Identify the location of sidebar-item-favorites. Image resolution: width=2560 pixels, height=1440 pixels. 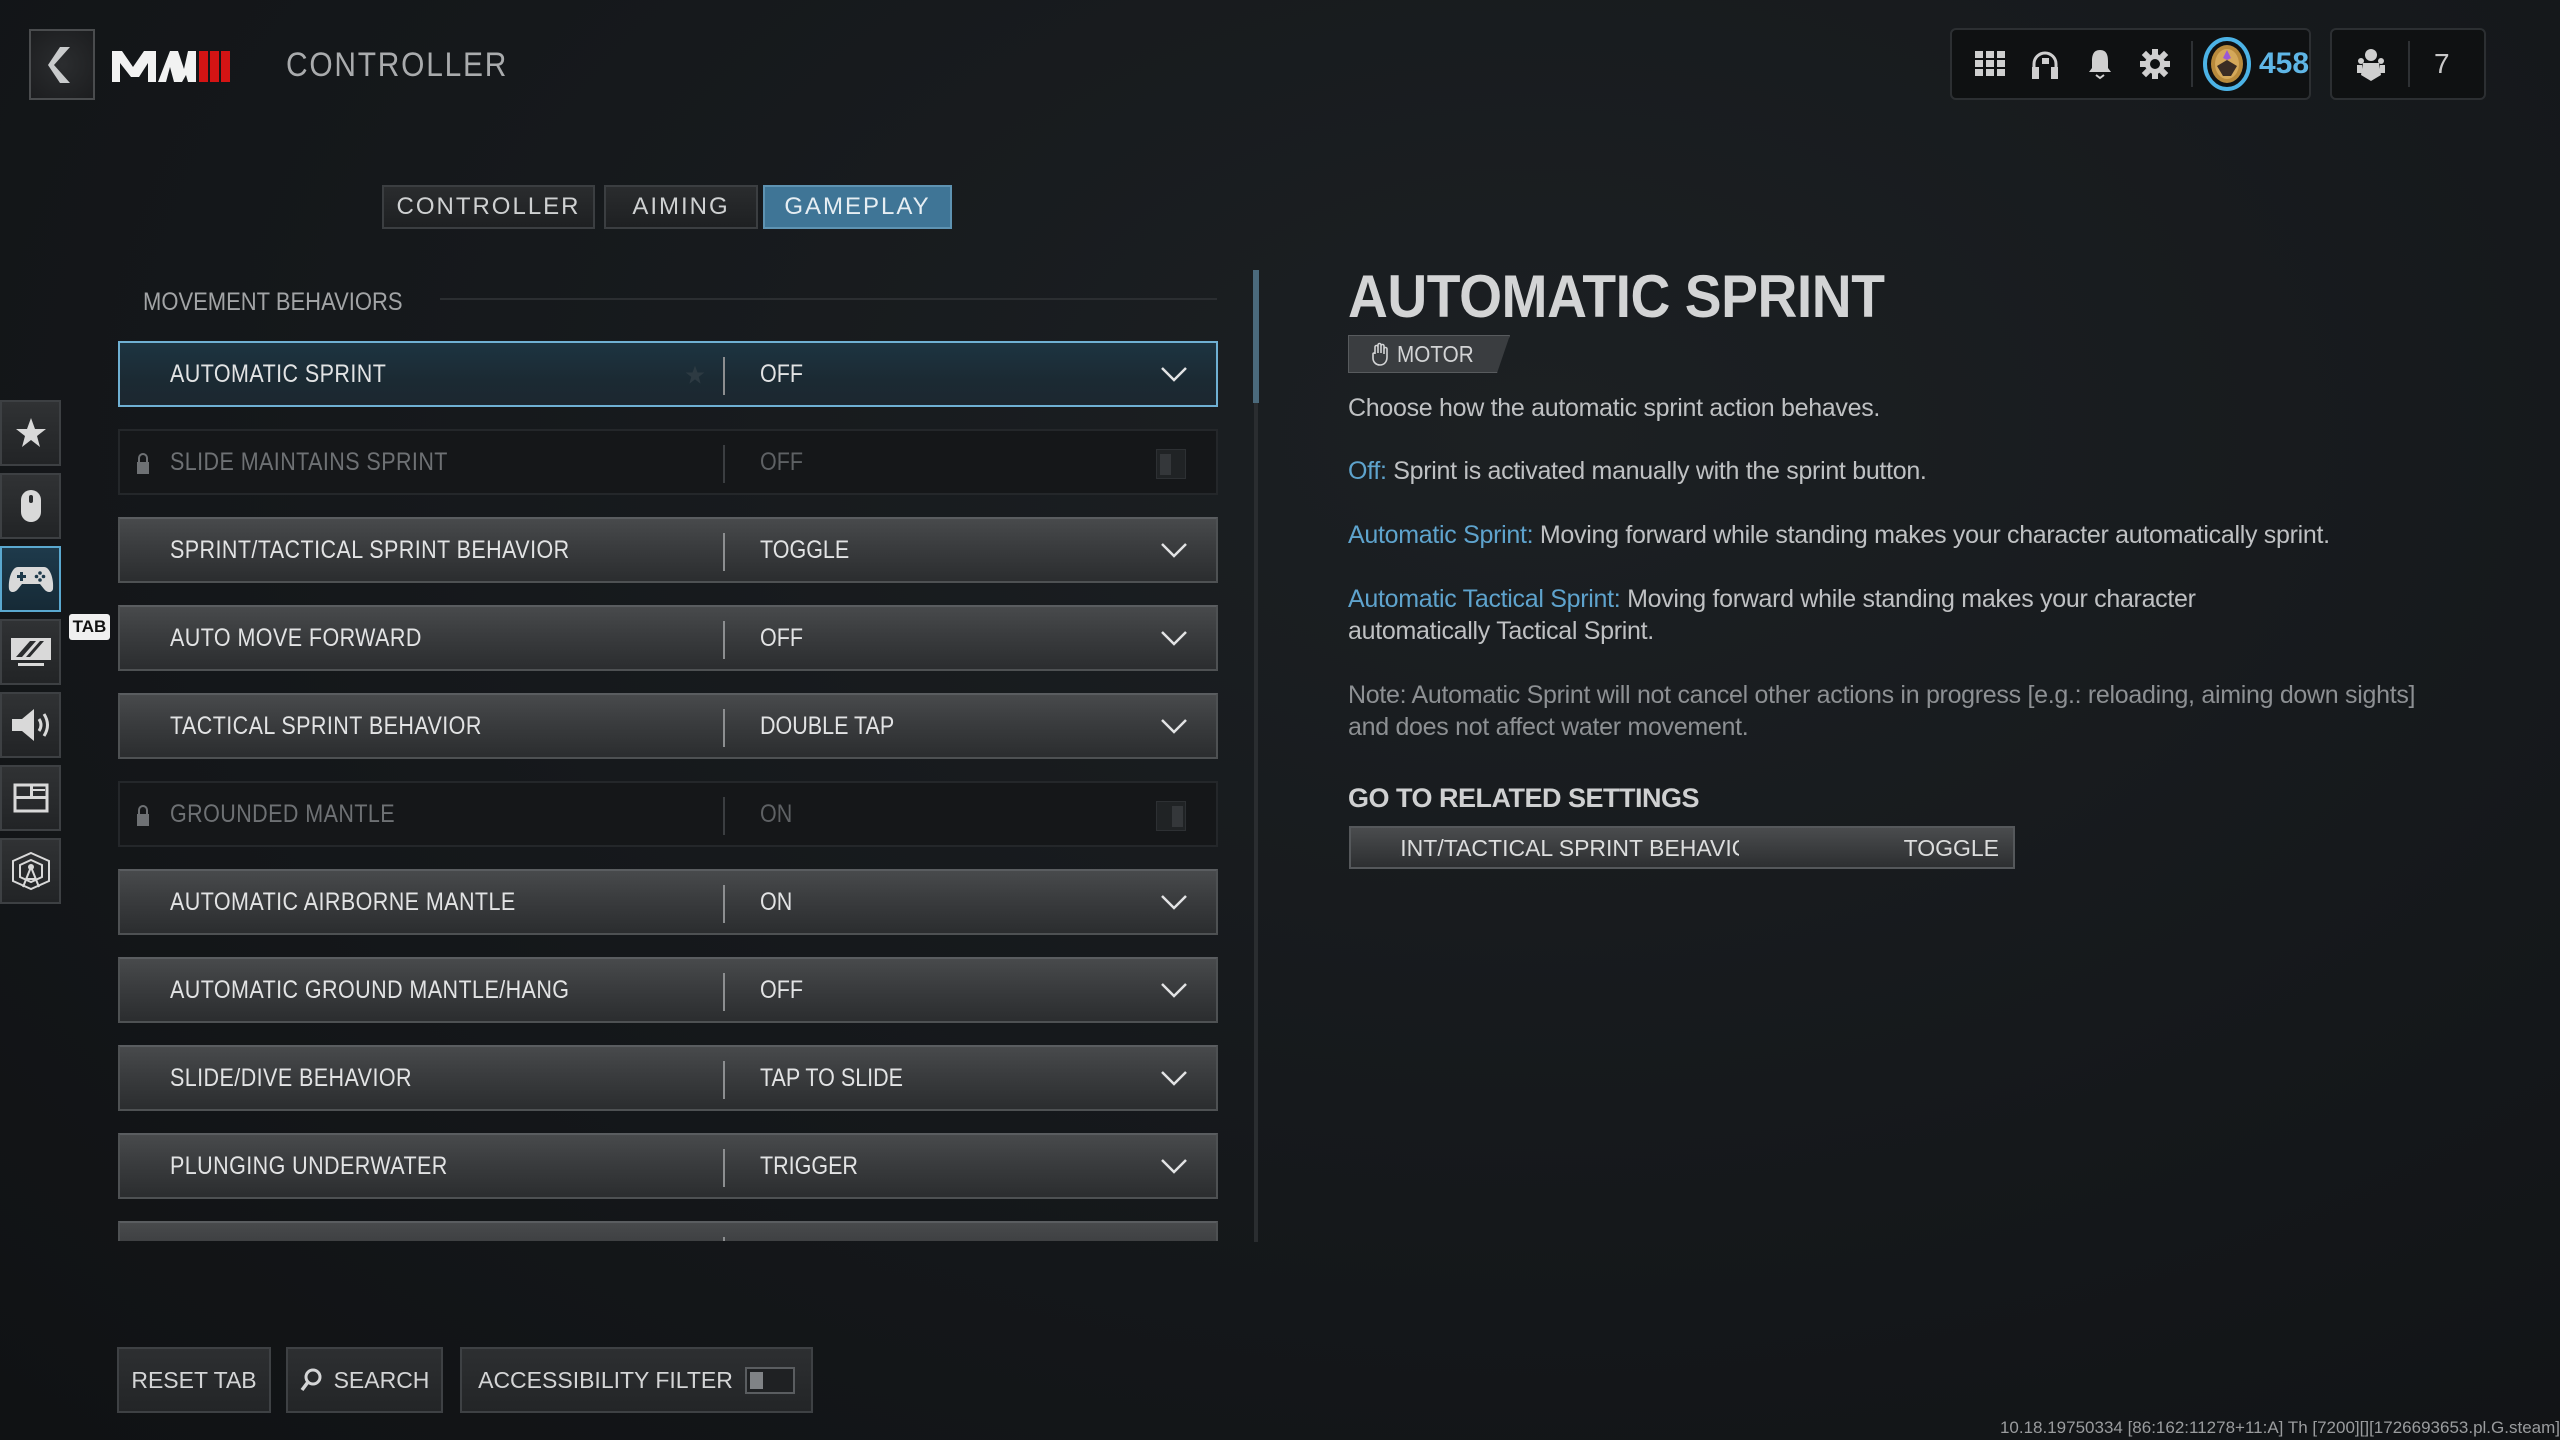
(30, 433).